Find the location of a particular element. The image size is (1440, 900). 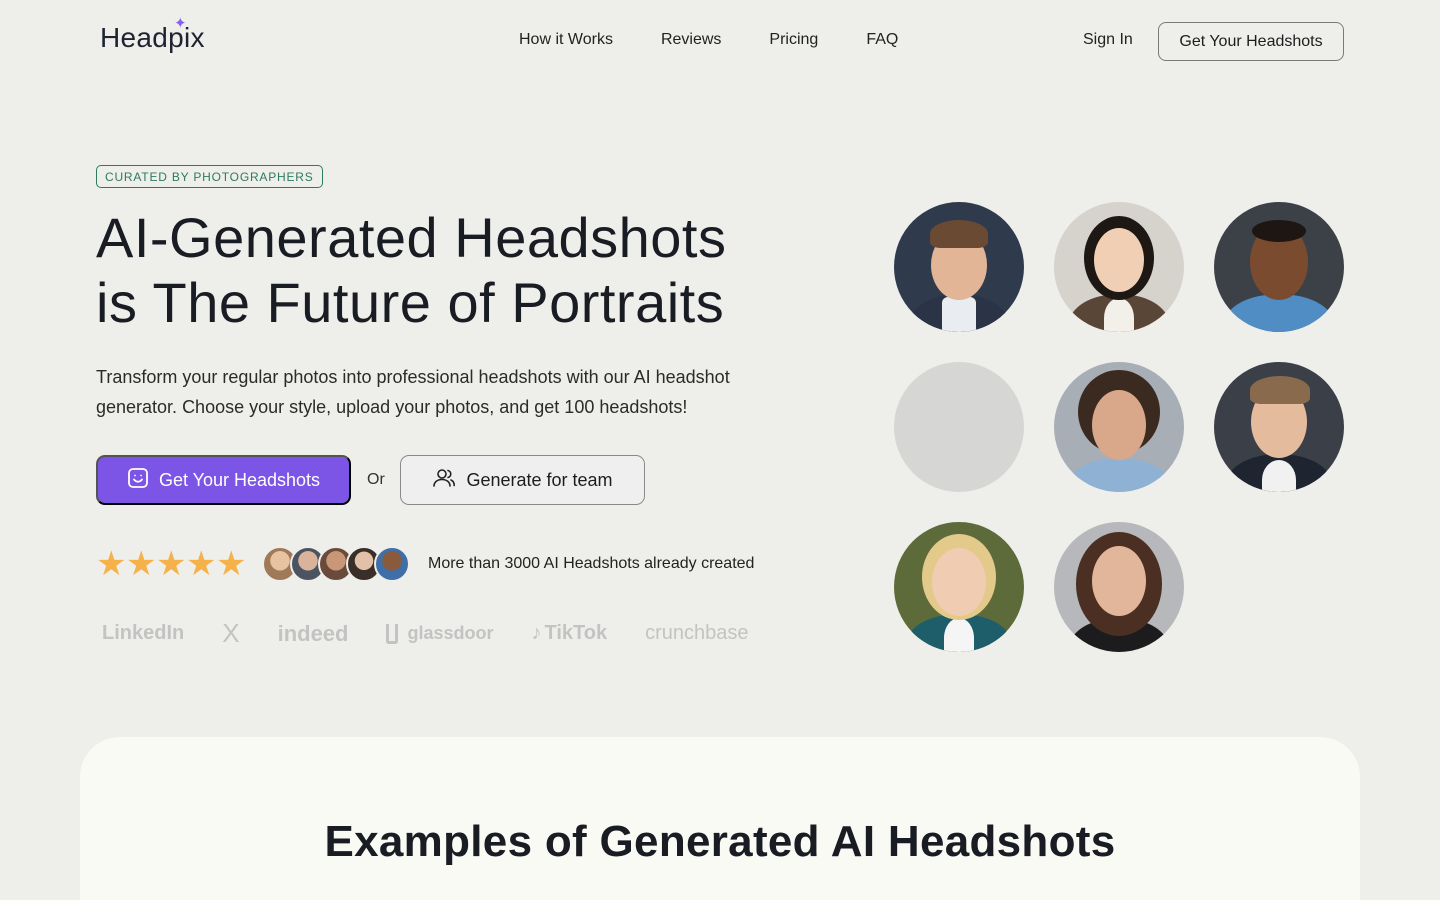

hero-title-line2: is The Future of Portraits is located at coordinates (410, 302).